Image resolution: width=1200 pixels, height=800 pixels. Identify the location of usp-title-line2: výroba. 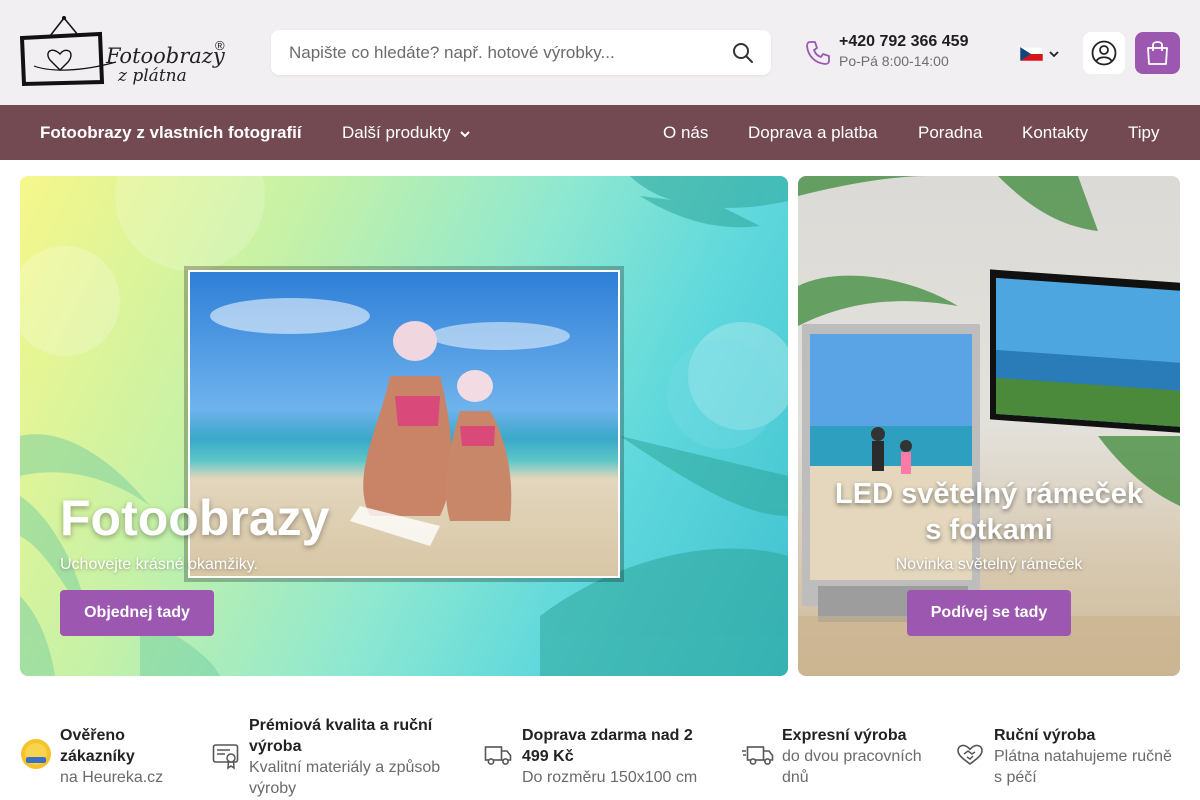
(275, 746).